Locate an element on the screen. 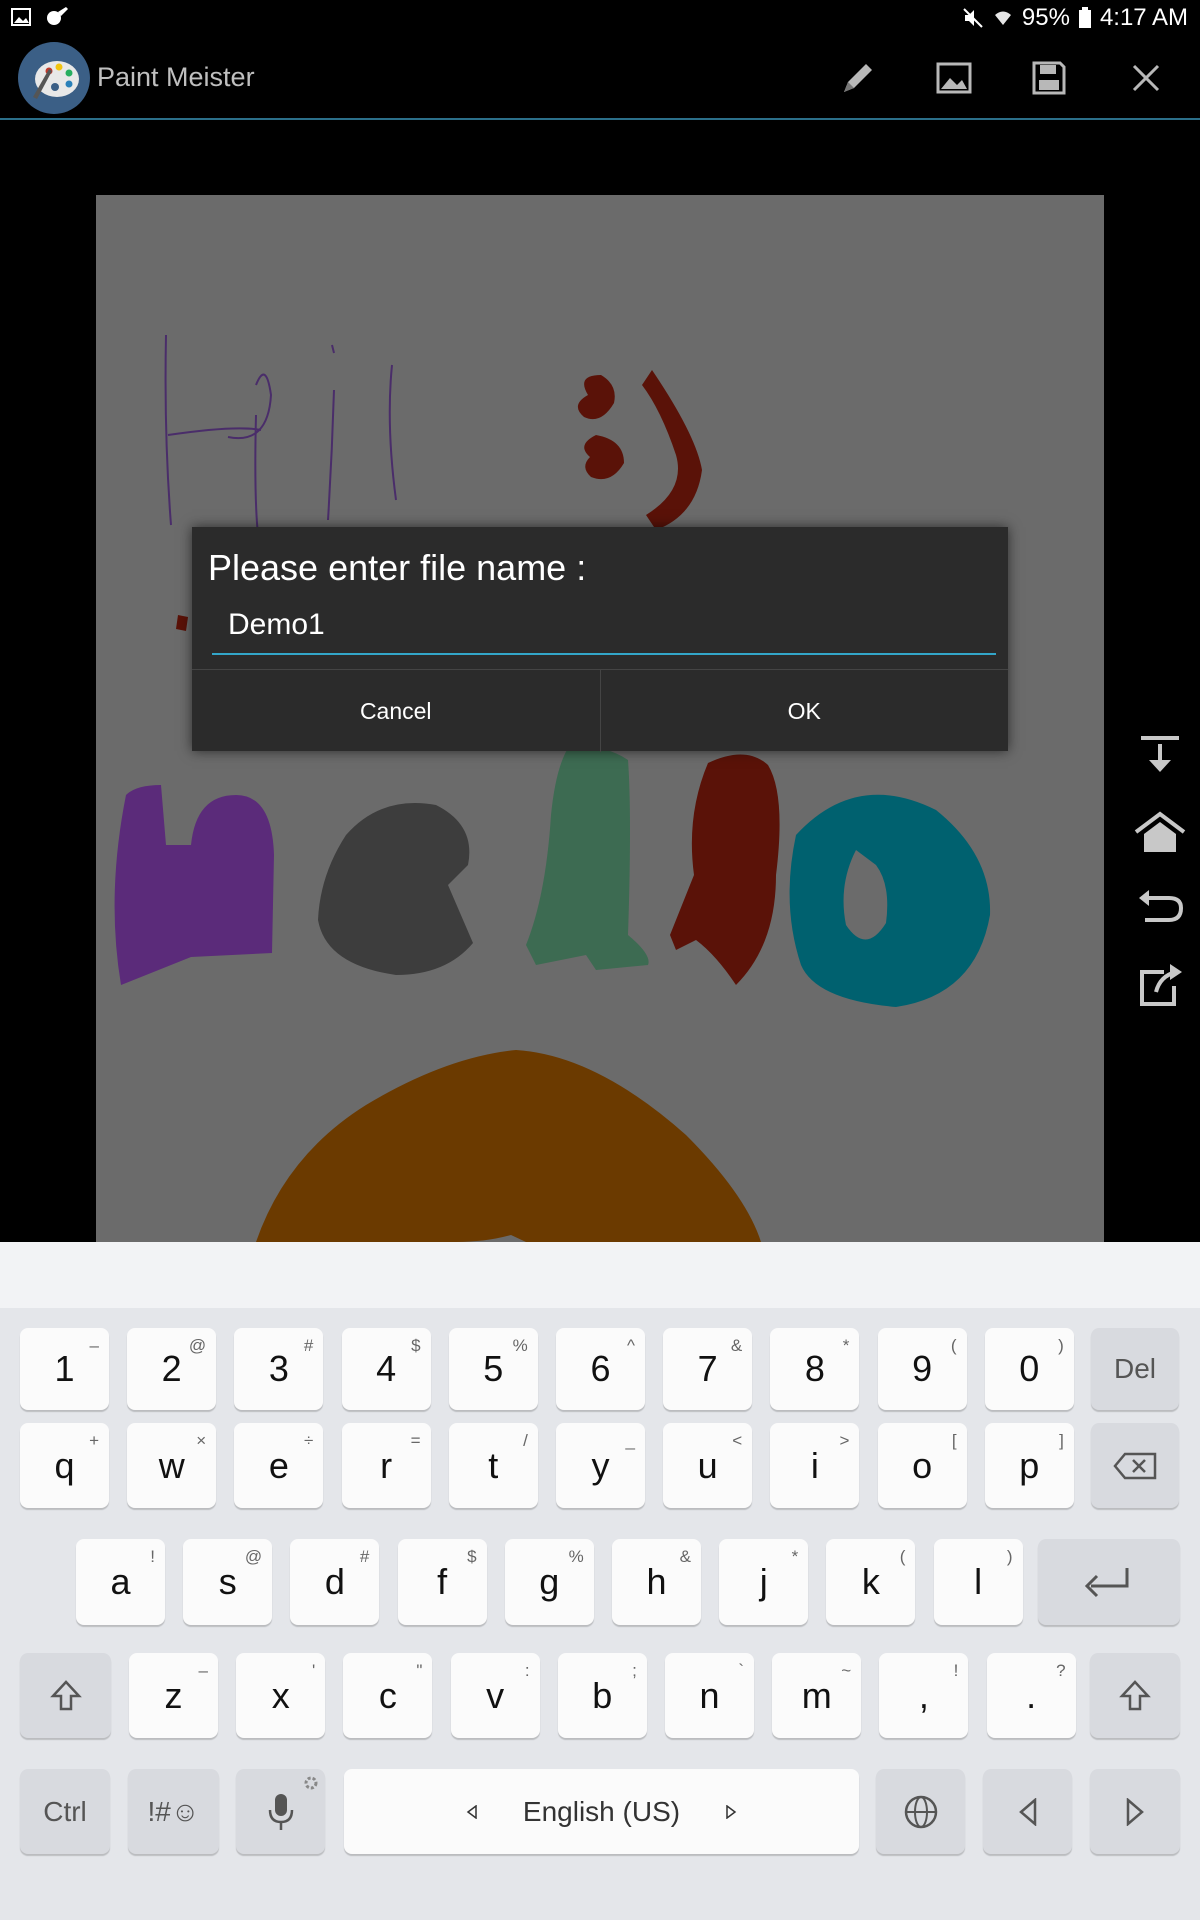 The image size is (1200, 1920). key-alt-label: < is located at coordinates (737, 1440).